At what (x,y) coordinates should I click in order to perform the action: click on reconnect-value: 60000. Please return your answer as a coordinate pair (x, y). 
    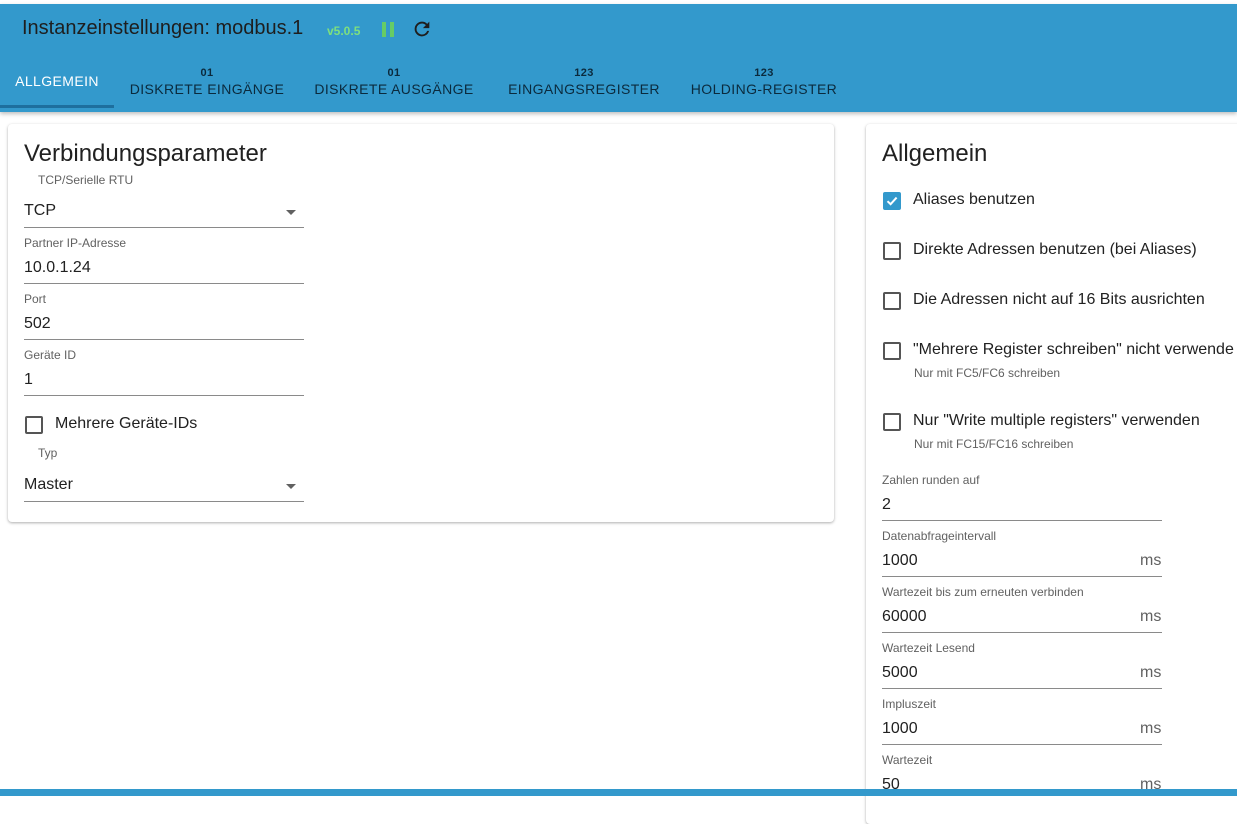
    Looking at the image, I should click on (904, 616).